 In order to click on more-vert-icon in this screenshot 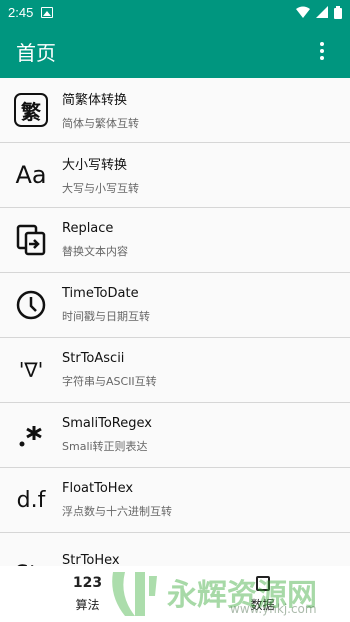, I will do `click(322, 51)`.